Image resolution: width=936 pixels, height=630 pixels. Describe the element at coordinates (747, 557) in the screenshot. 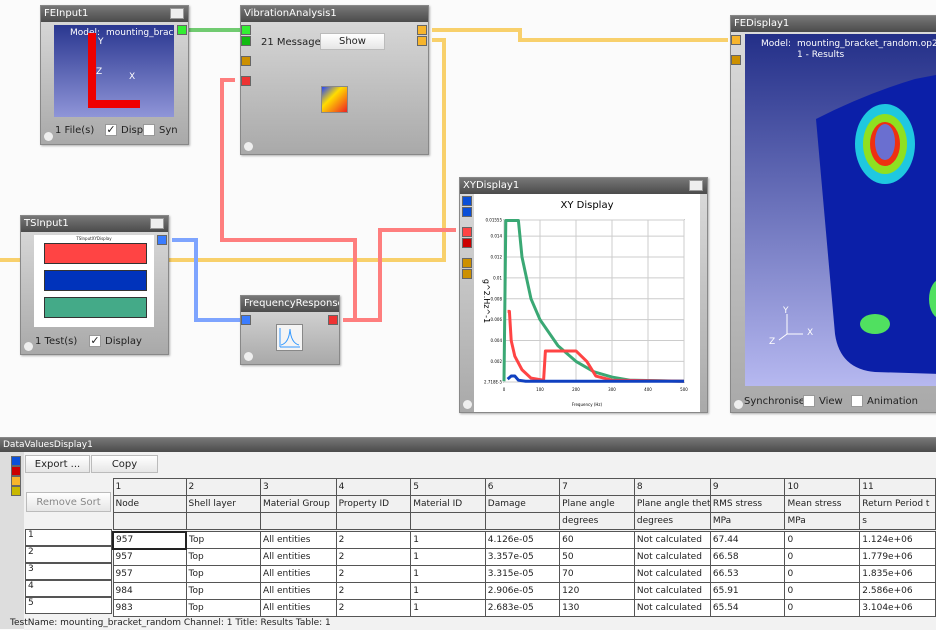

I see `table-row-cell: 66.58` at that location.